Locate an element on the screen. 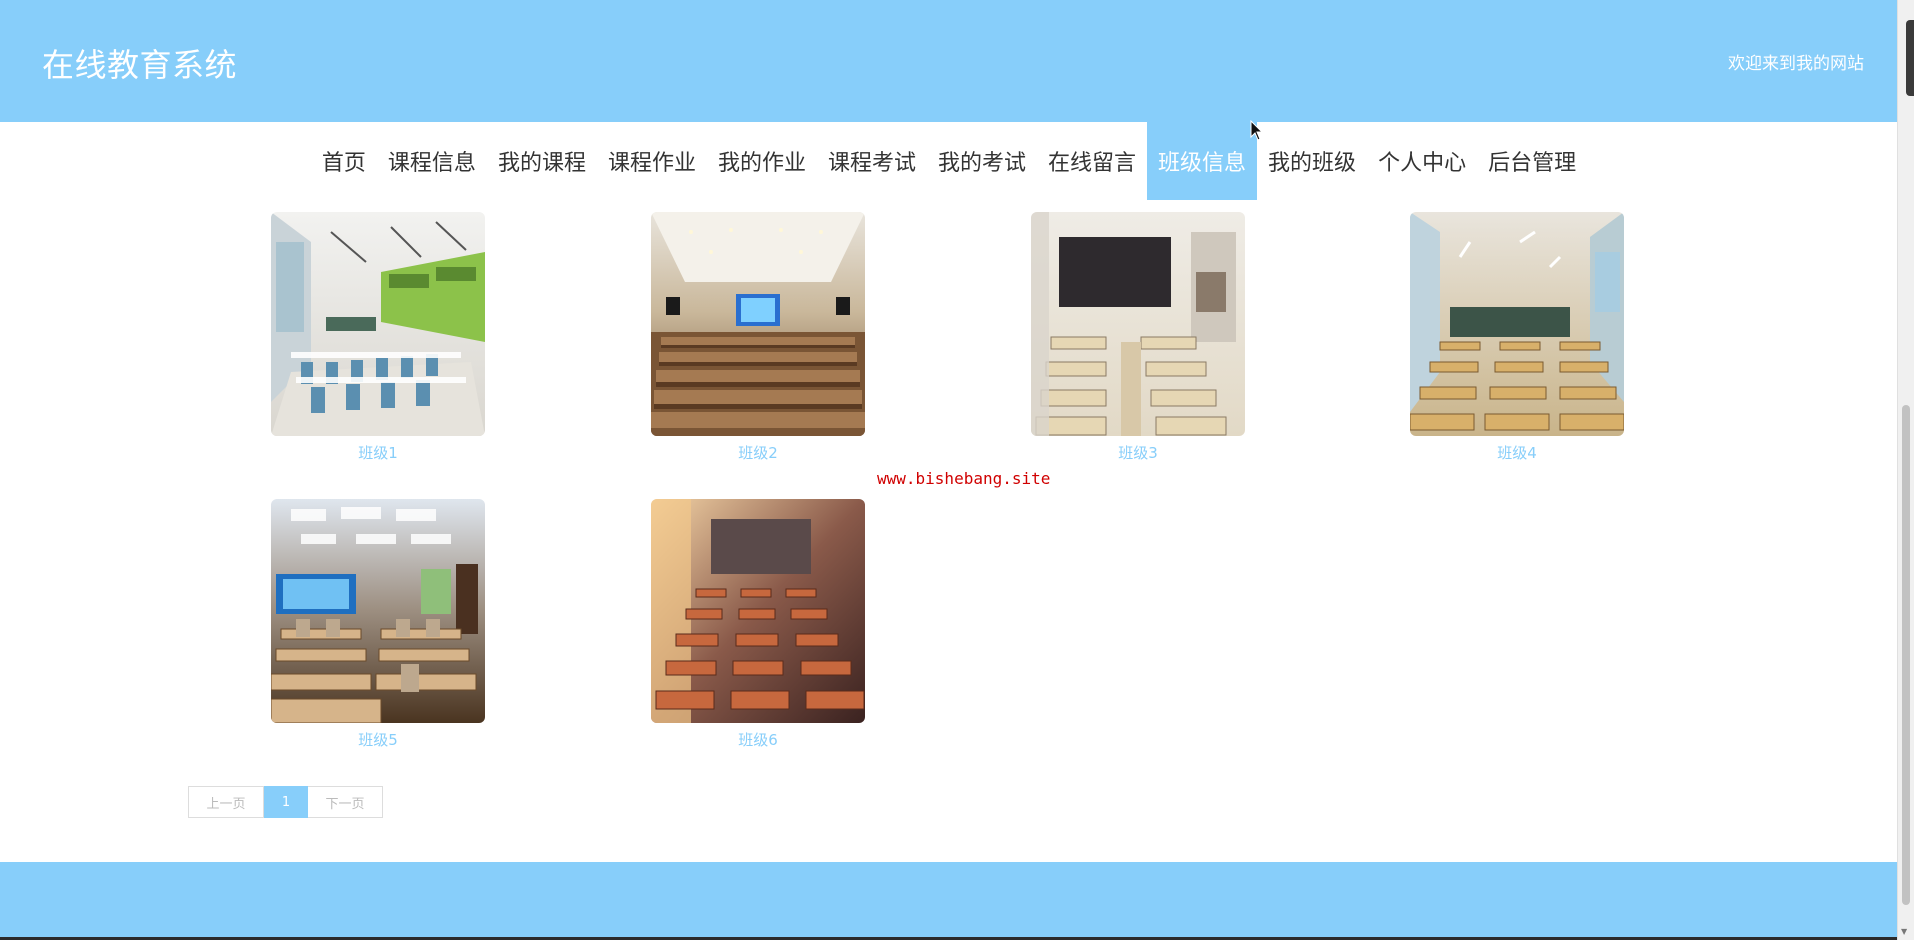  prev-page-button: 上一页 is located at coordinates (226, 802).